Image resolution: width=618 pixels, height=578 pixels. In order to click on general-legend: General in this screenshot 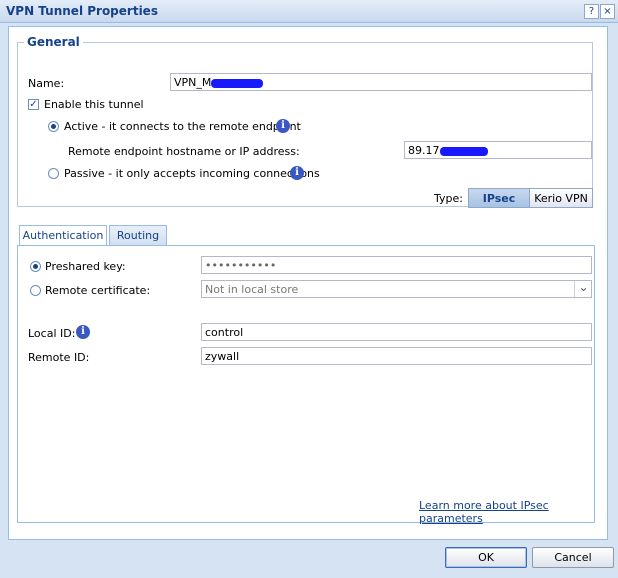, I will do `click(53, 42)`.